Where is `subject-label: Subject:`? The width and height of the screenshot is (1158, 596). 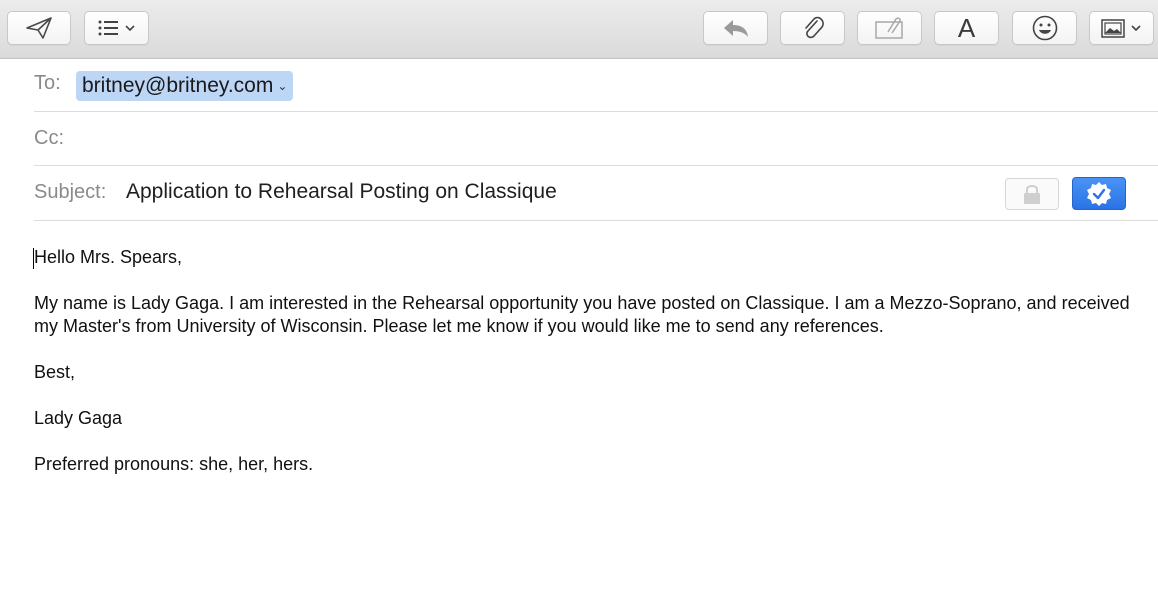 subject-label: Subject: is located at coordinates (70, 192).